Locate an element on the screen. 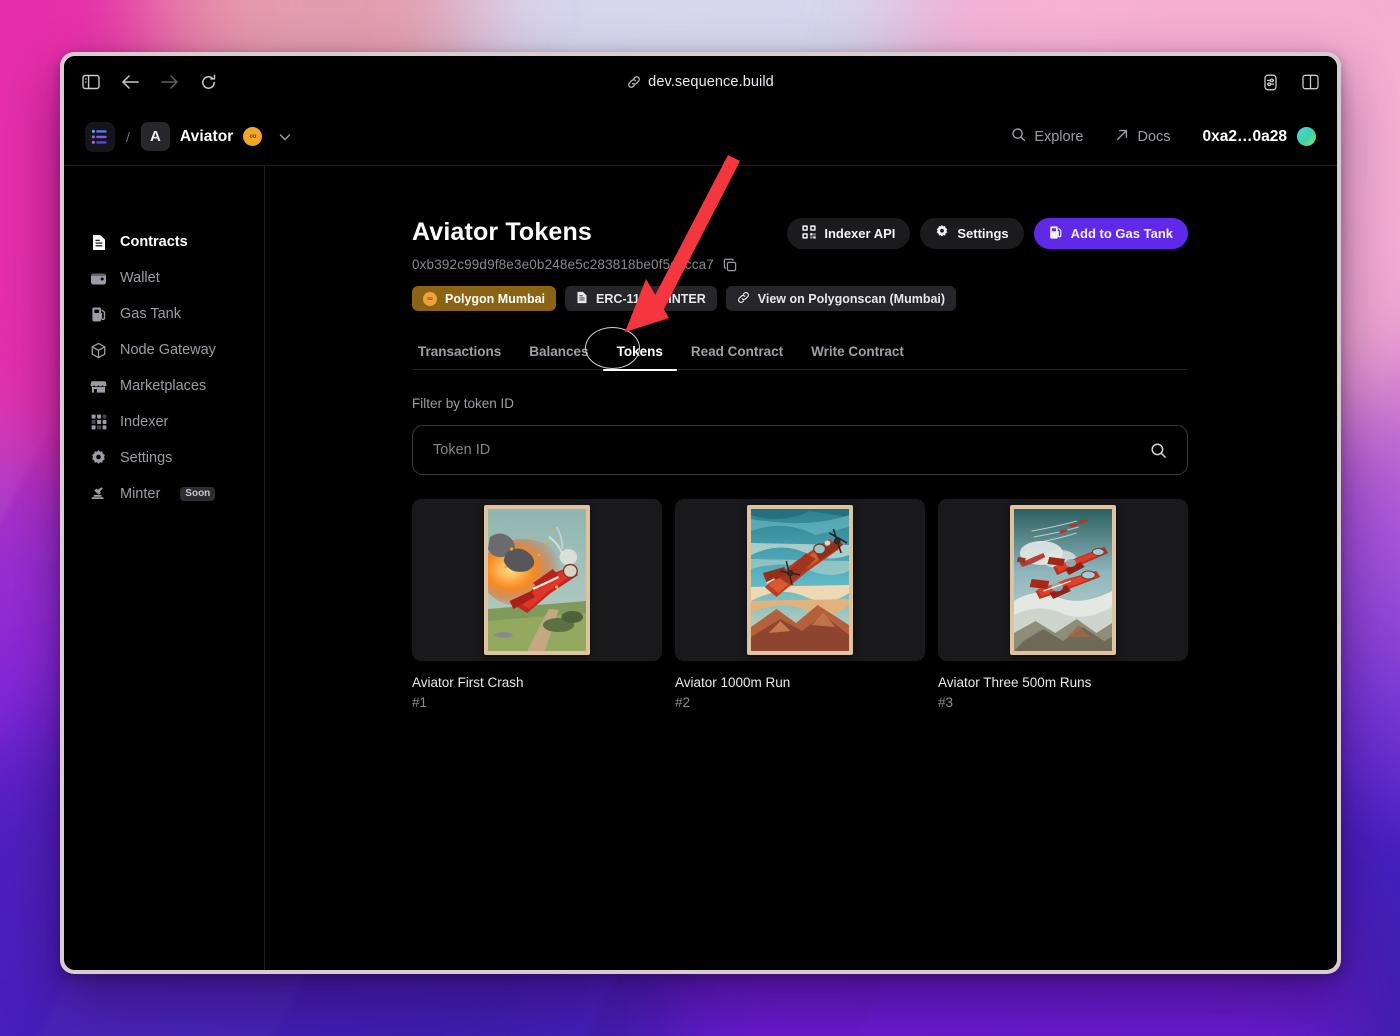 This screenshot has height=1036, width=1400. sidebar-item-contracts: Contracts is located at coordinates (164, 242).